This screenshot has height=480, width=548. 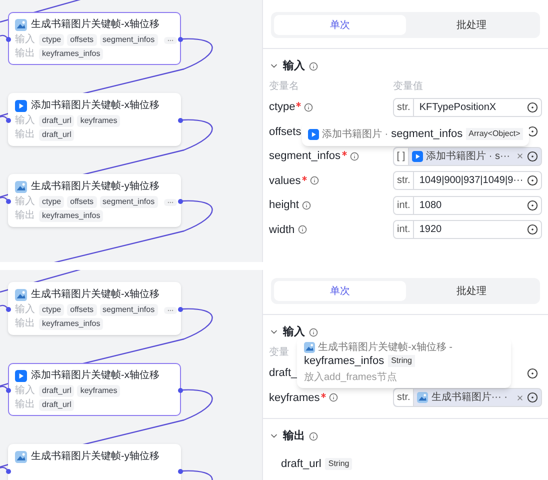 What do you see at coordinates (385, 347) in the screenshot?
I see `tooltip-source: 生成书籍图片关键帧-x轴位移 -` at bounding box center [385, 347].